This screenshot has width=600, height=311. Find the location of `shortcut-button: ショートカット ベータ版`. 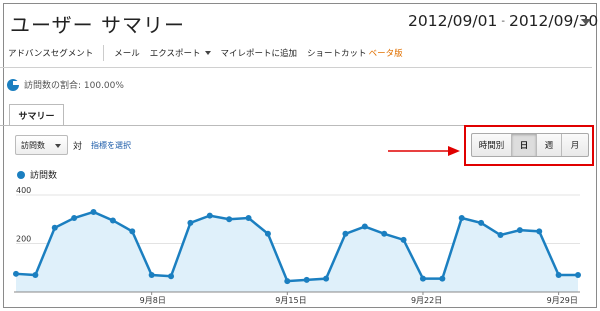

shortcut-button: ショートカット ベータ版 is located at coordinates (360, 53).